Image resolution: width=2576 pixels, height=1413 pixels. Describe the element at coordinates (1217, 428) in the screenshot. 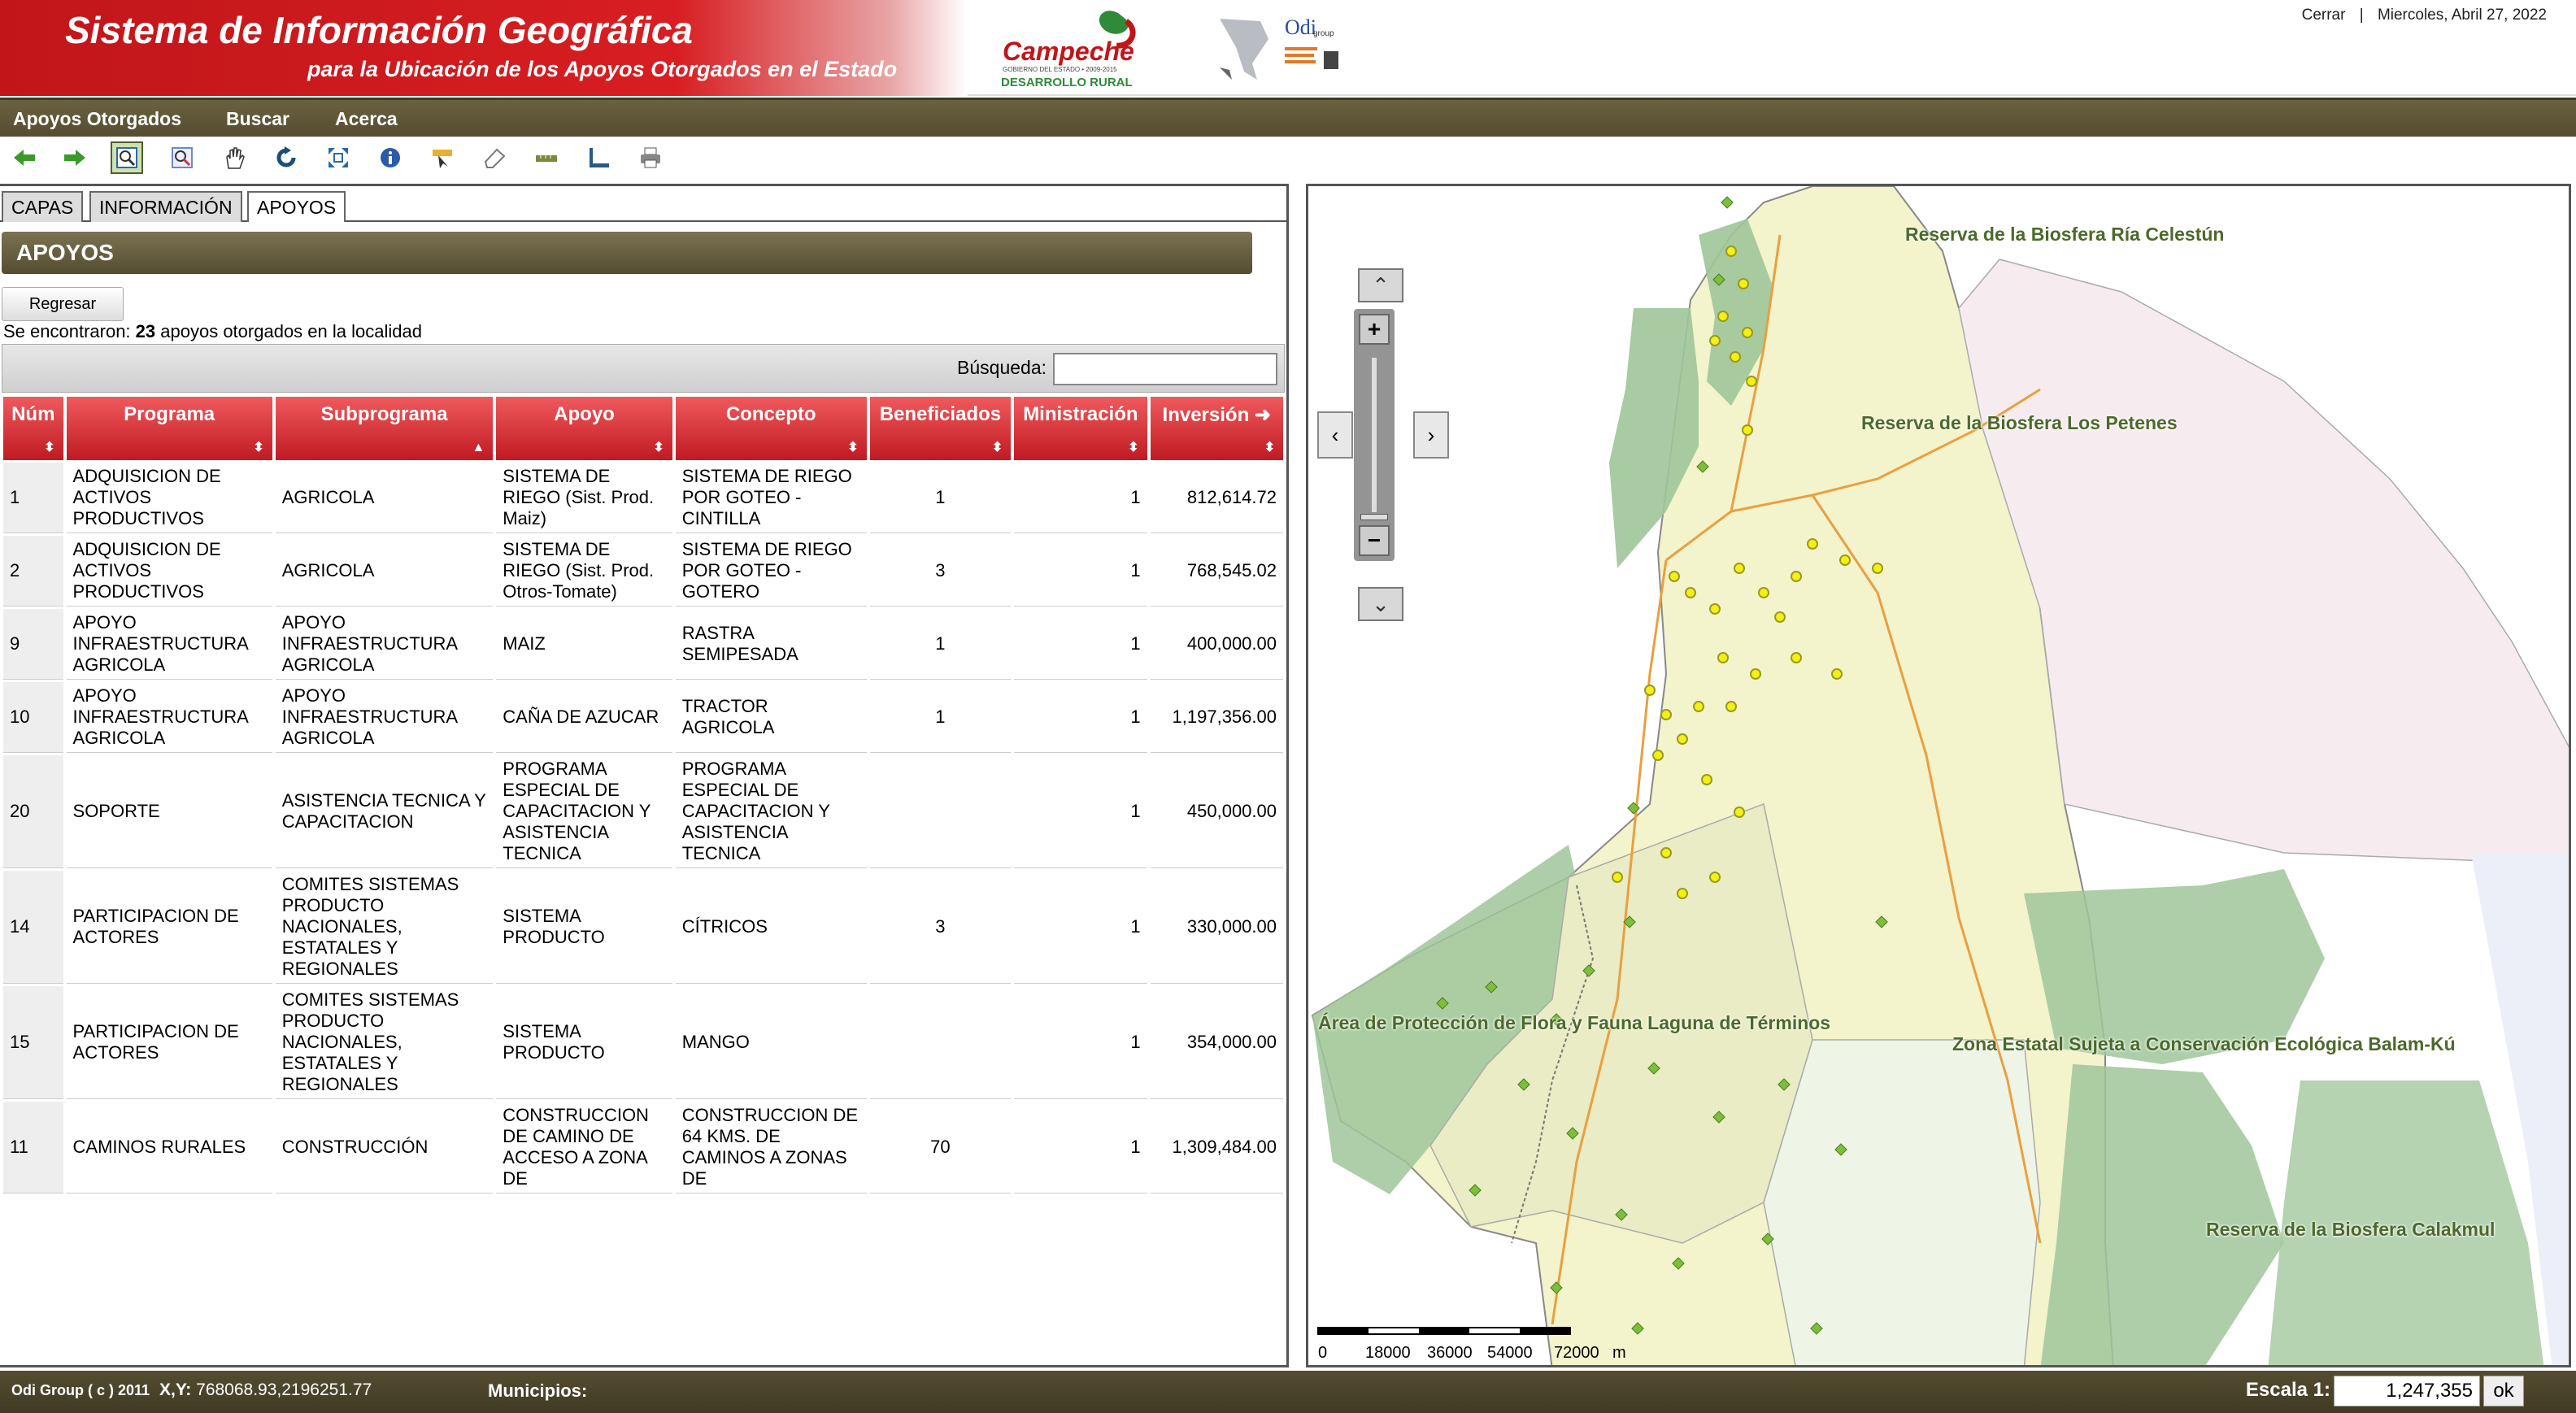

I see `col-inversion: Inversión ➜ ⬍` at that location.